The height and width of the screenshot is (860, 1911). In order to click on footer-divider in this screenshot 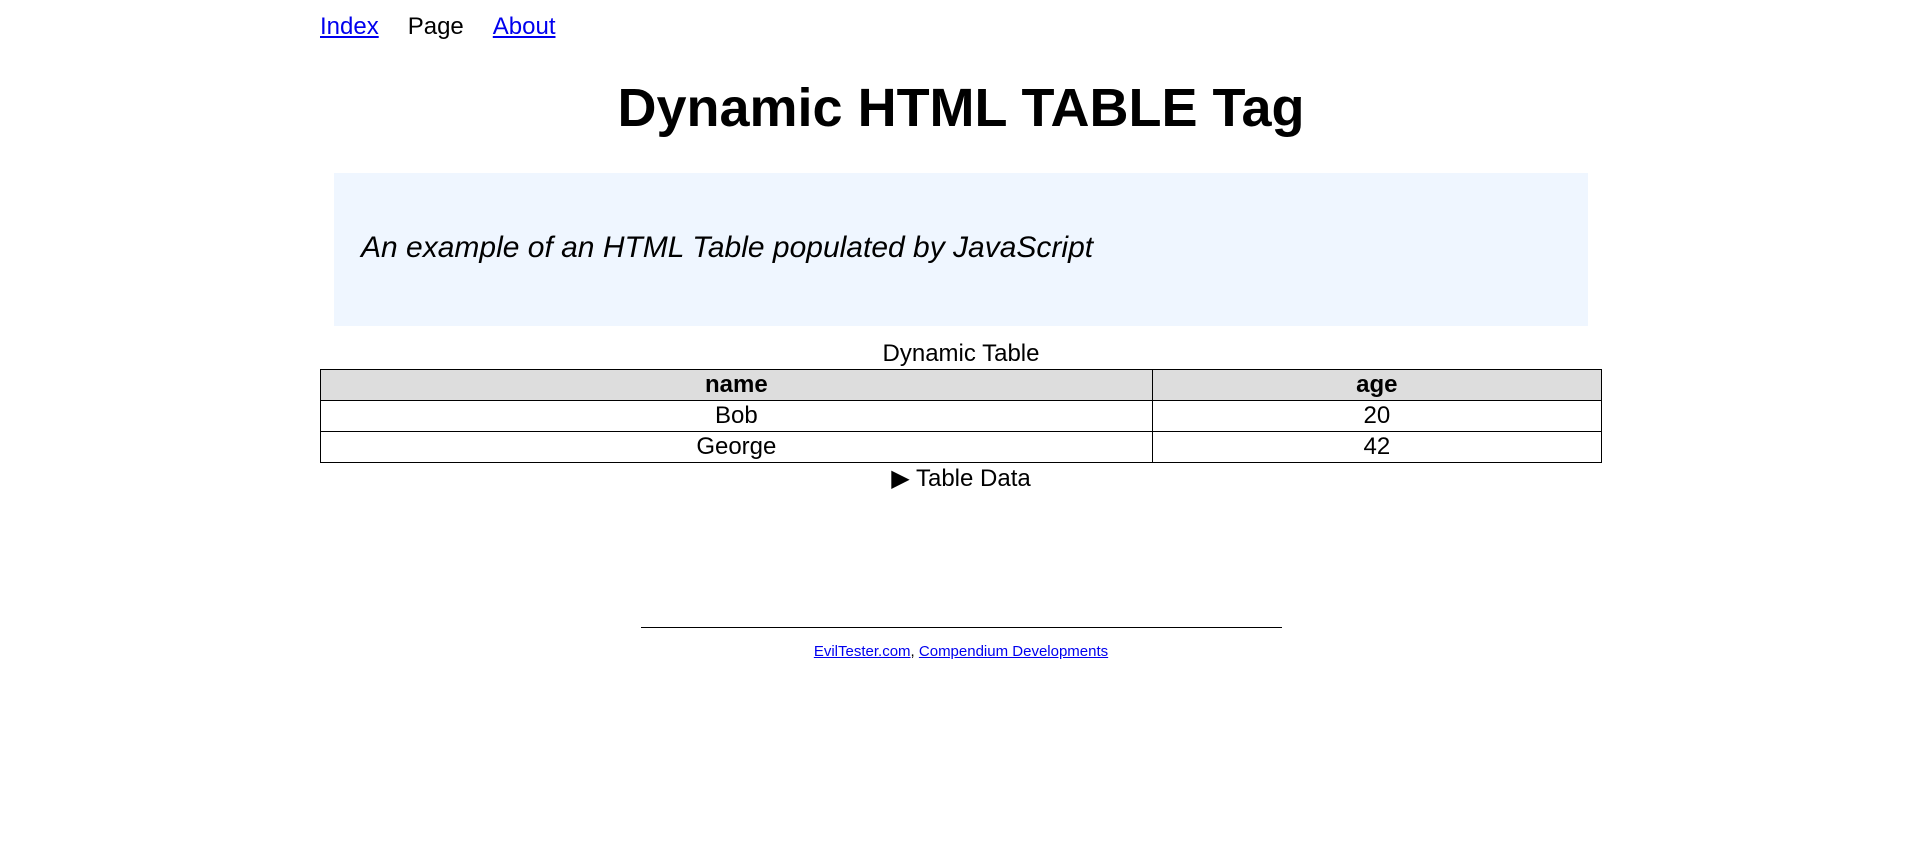, I will do `click(961, 627)`.